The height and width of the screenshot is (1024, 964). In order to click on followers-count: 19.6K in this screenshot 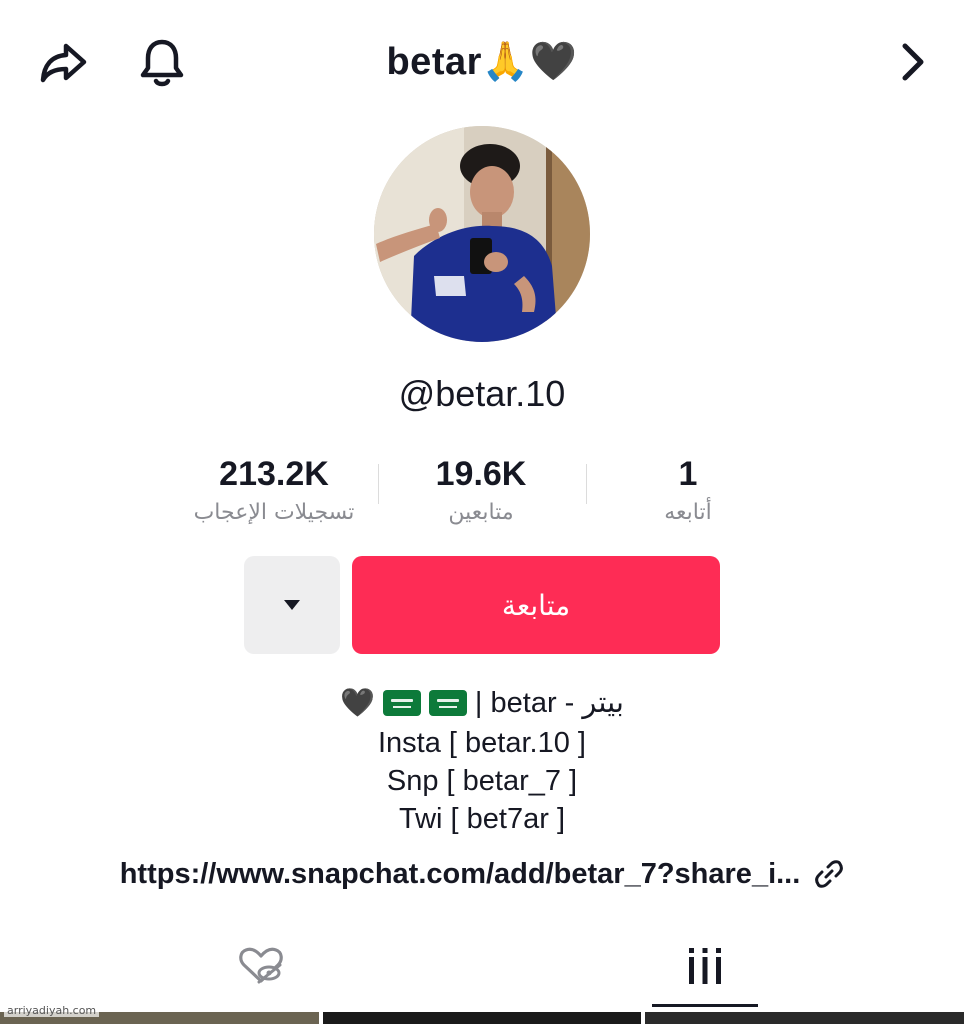, I will do `click(481, 474)`.